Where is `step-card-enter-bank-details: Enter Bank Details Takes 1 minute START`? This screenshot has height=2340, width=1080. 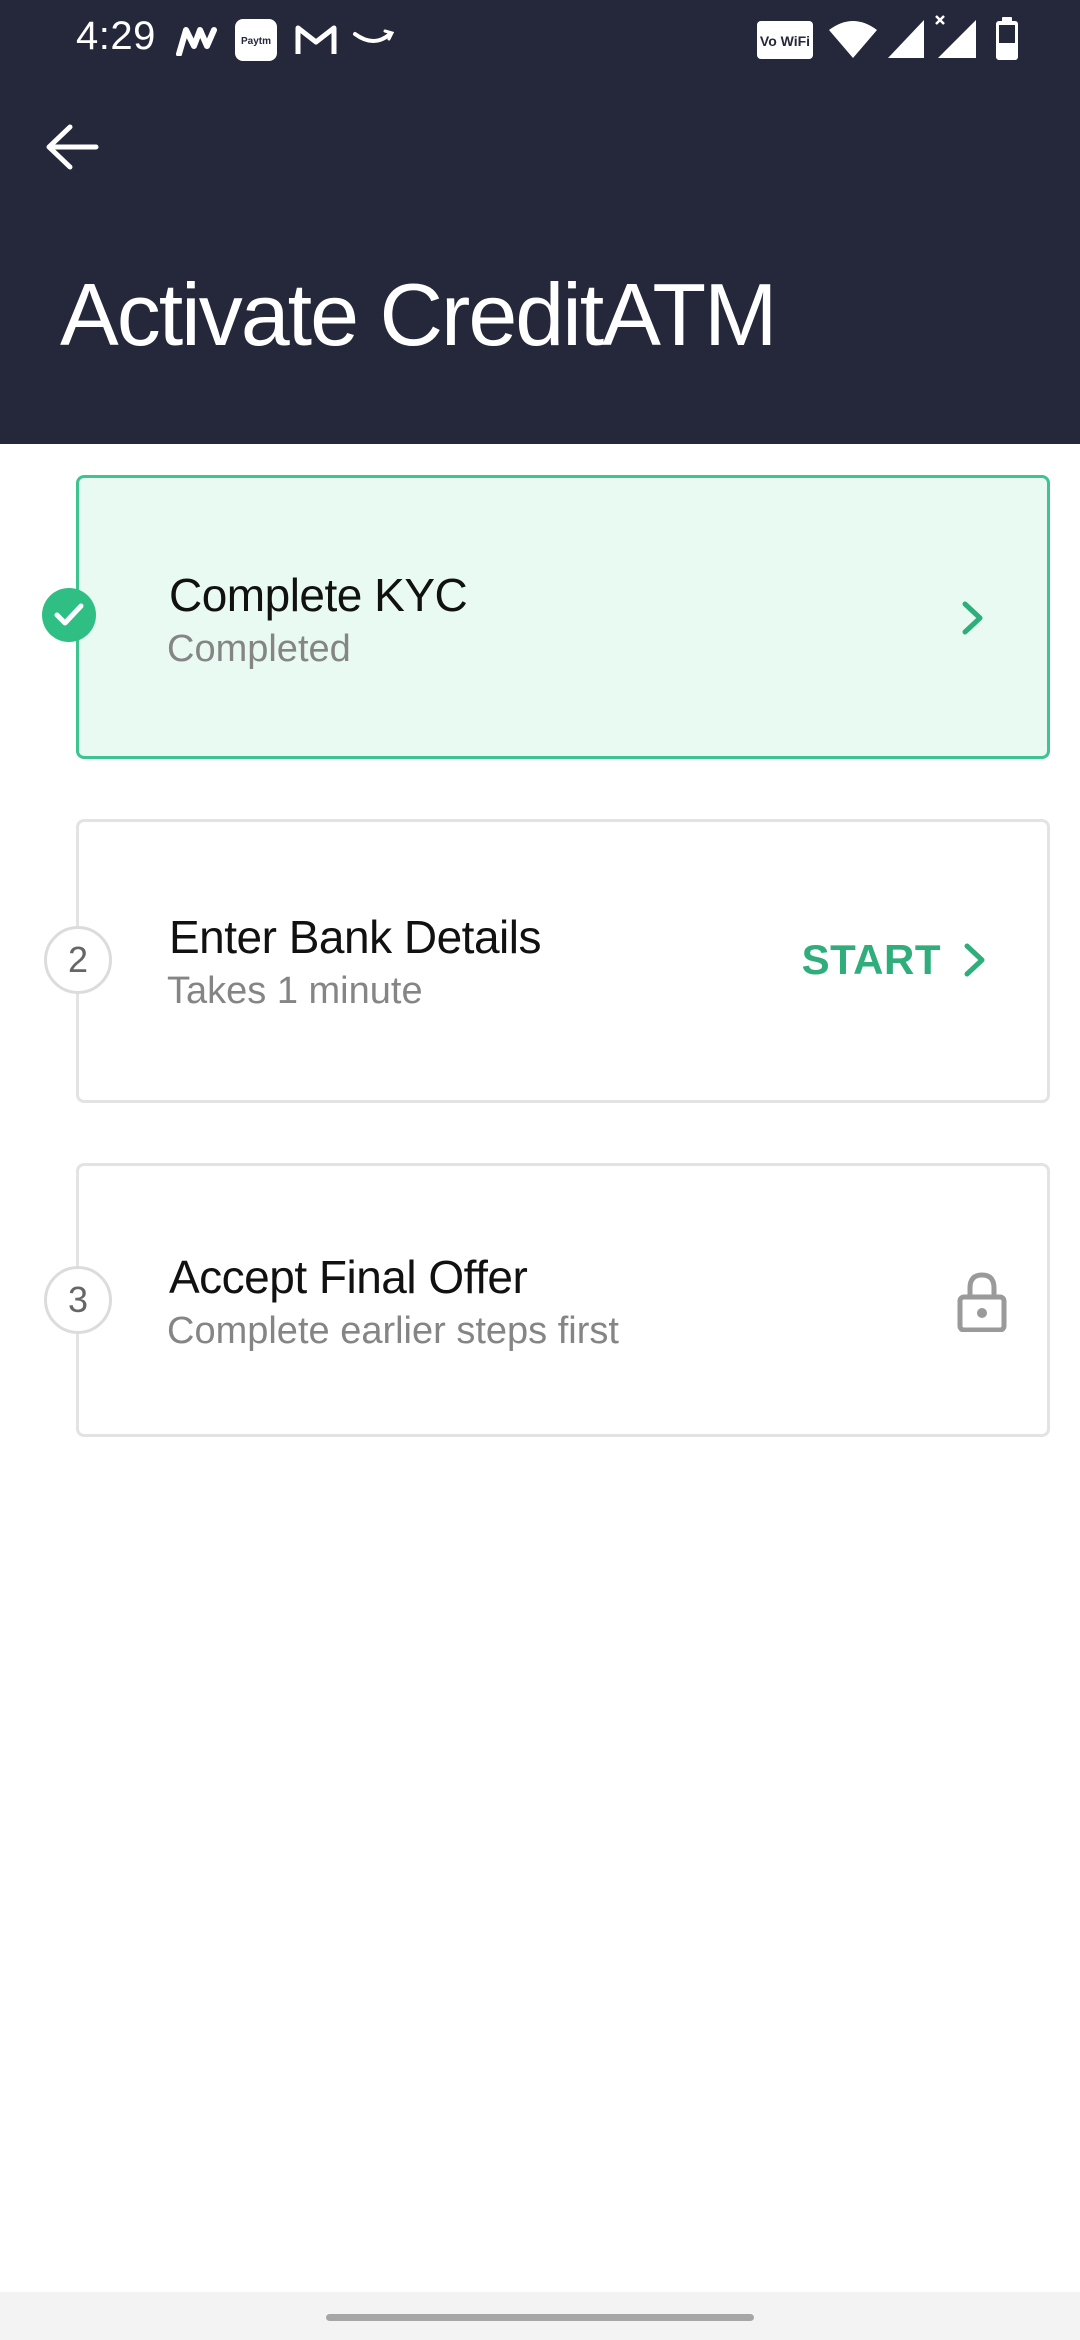
step-card-enter-bank-details: Enter Bank Details Takes 1 minute START is located at coordinates (563, 961).